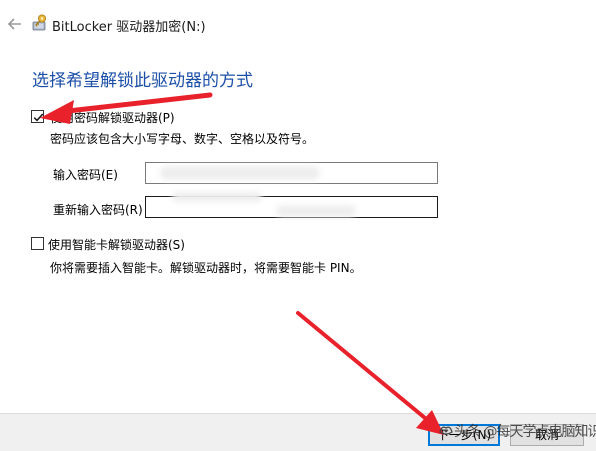  What do you see at coordinates (85, 175) in the screenshot?
I see `enter-password-label: 输入密码(E)` at bounding box center [85, 175].